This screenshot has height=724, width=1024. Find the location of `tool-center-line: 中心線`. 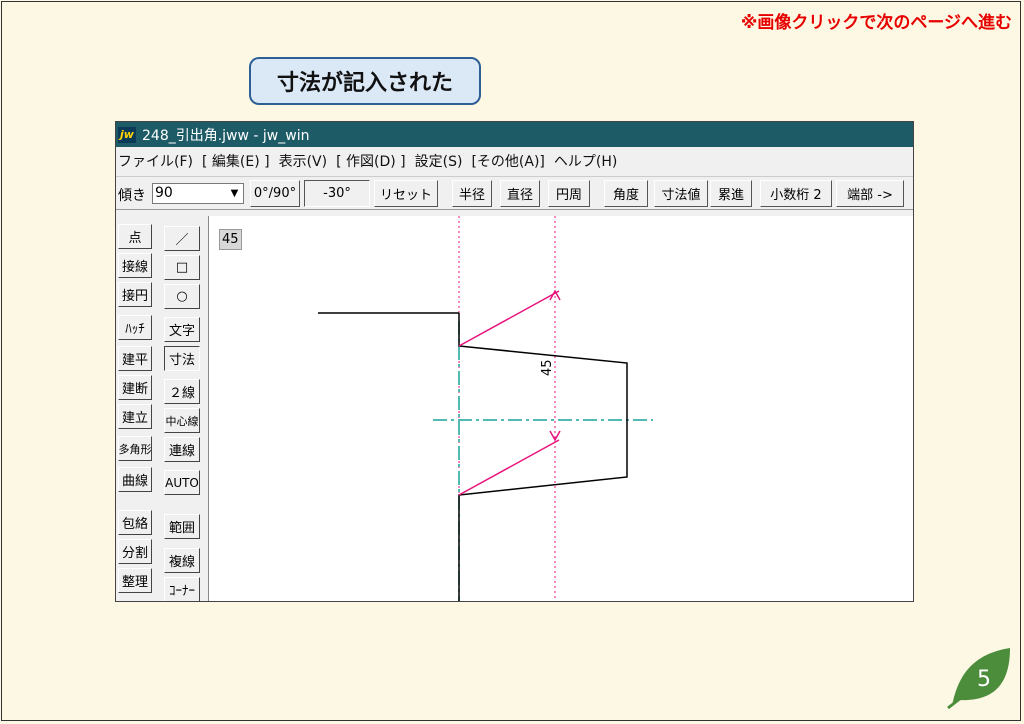

tool-center-line: 中心線 is located at coordinates (182, 420).